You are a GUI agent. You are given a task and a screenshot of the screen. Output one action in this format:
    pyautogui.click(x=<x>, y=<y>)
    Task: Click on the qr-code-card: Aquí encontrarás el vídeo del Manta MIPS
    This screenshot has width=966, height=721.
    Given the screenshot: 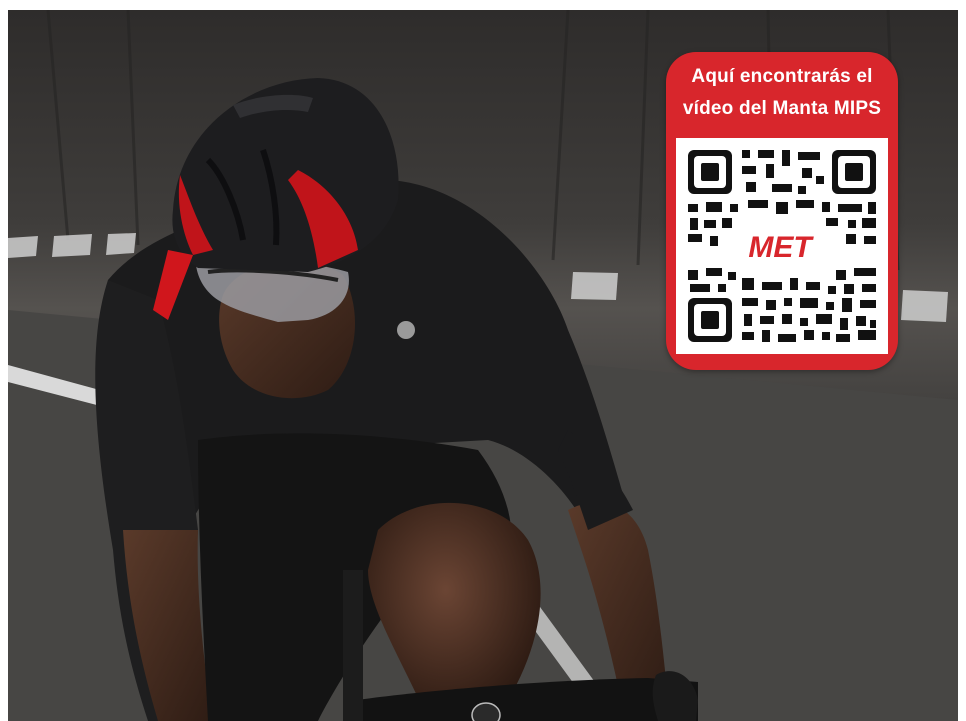 What is the action you would take?
    pyautogui.click(x=782, y=211)
    